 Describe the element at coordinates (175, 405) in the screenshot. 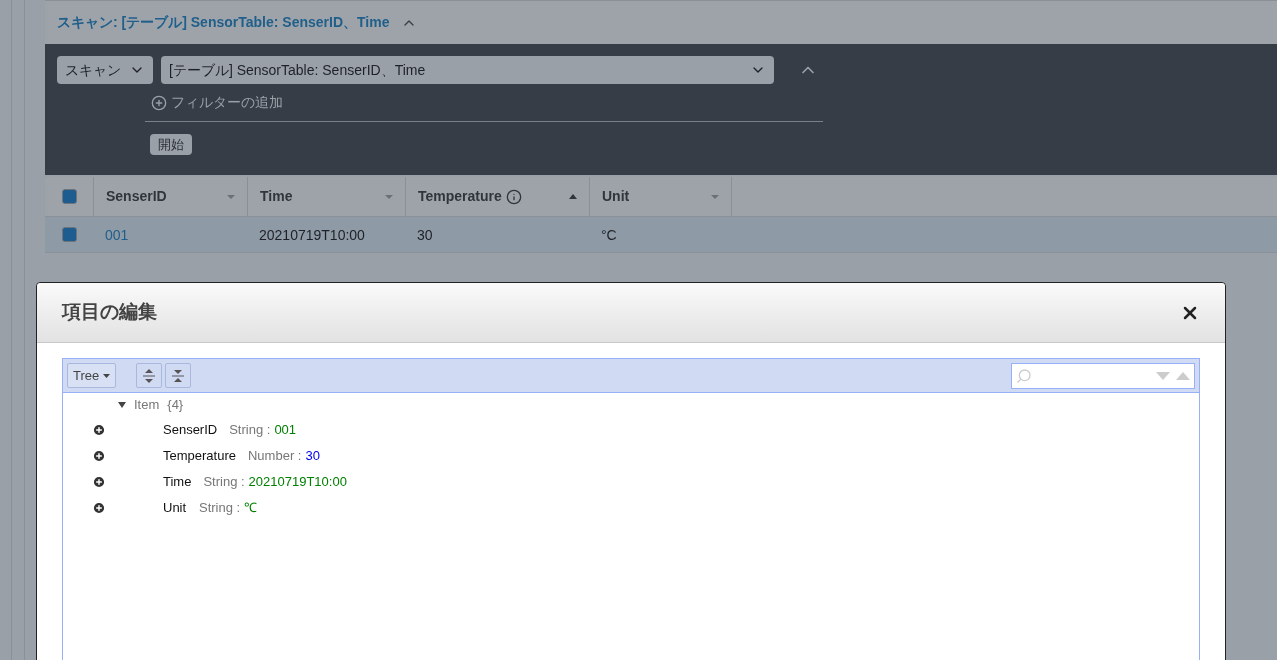

I see `node-count: {4}` at that location.